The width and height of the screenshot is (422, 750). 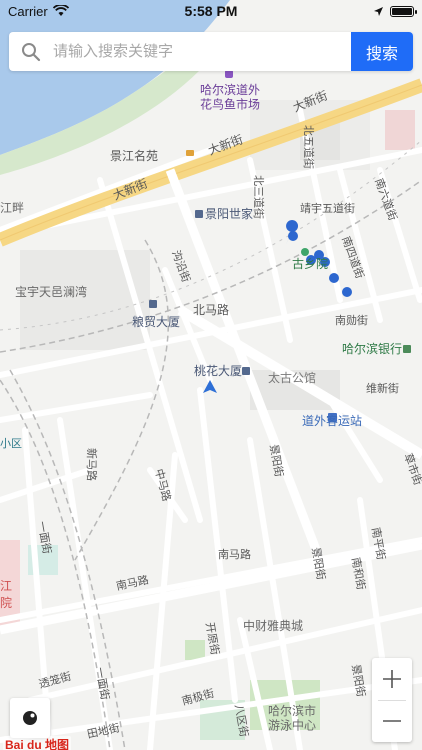 What do you see at coordinates (327, 208) in the screenshot?
I see `map-label: 靖宇五道街` at bounding box center [327, 208].